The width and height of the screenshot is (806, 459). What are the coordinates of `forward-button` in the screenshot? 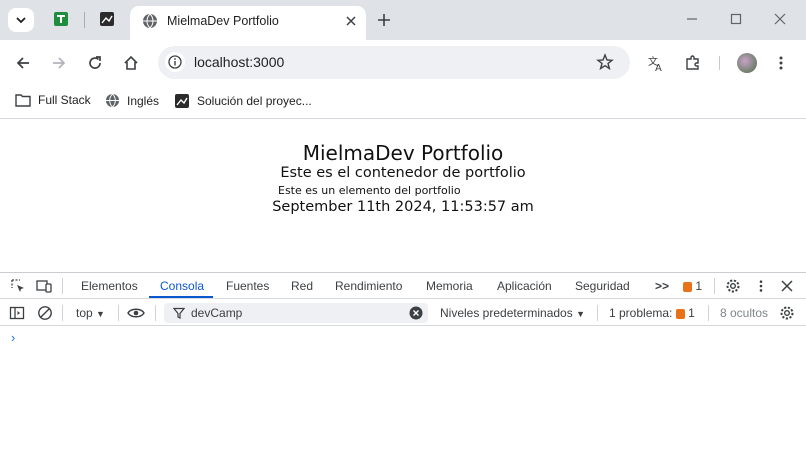 It's located at (59, 63).